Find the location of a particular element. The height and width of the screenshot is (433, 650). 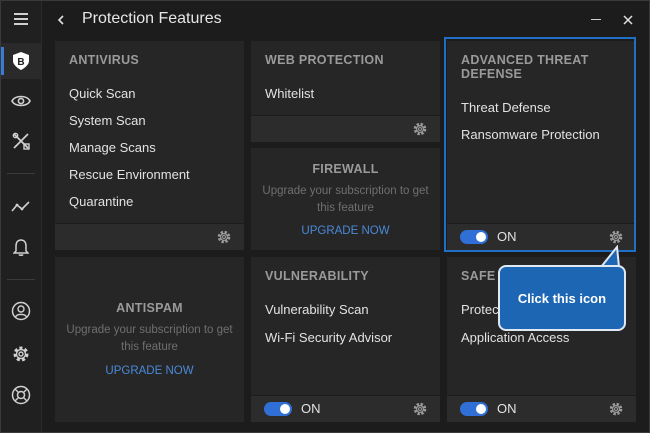

highlight-frame is located at coordinates (540, 144).